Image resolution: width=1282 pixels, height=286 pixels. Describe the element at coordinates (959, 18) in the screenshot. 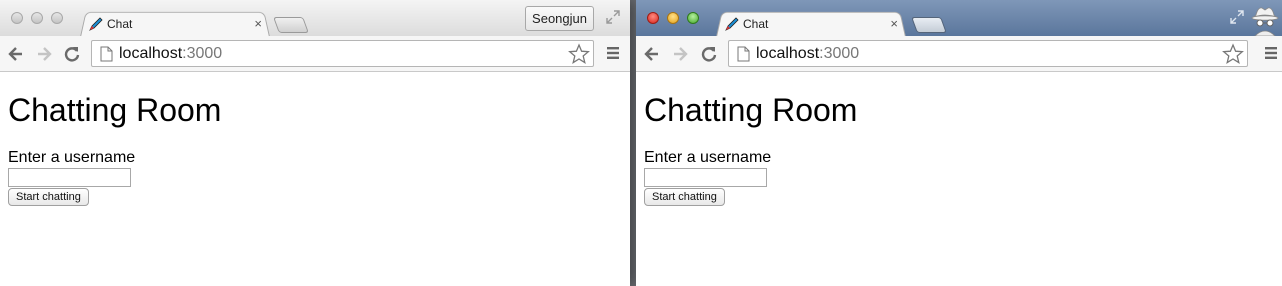

I see `title-bar: Chat ×` at that location.